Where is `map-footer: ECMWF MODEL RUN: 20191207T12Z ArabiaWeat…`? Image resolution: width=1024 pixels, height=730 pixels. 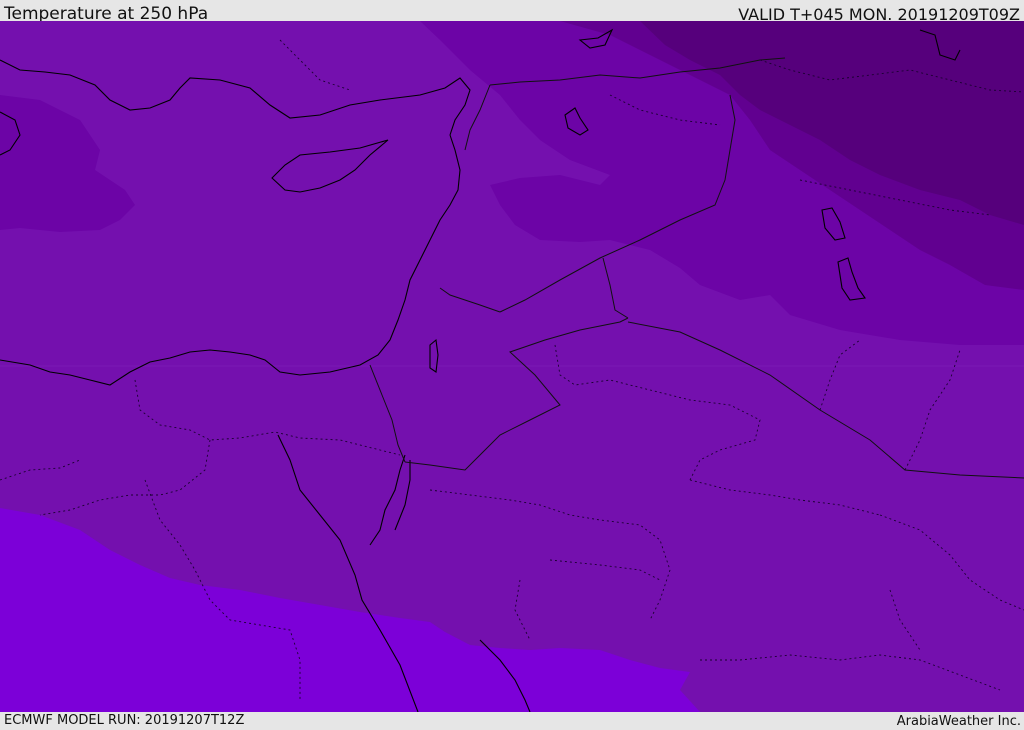 map-footer: ECMWF MODEL RUN: 20191207T12Z ArabiaWeat… is located at coordinates (512, 720).